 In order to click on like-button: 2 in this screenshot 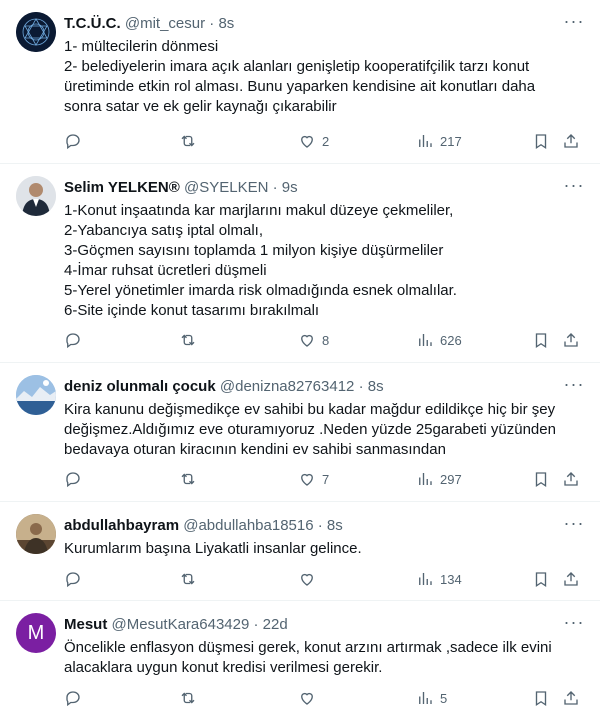, I will do `click(313, 141)`.